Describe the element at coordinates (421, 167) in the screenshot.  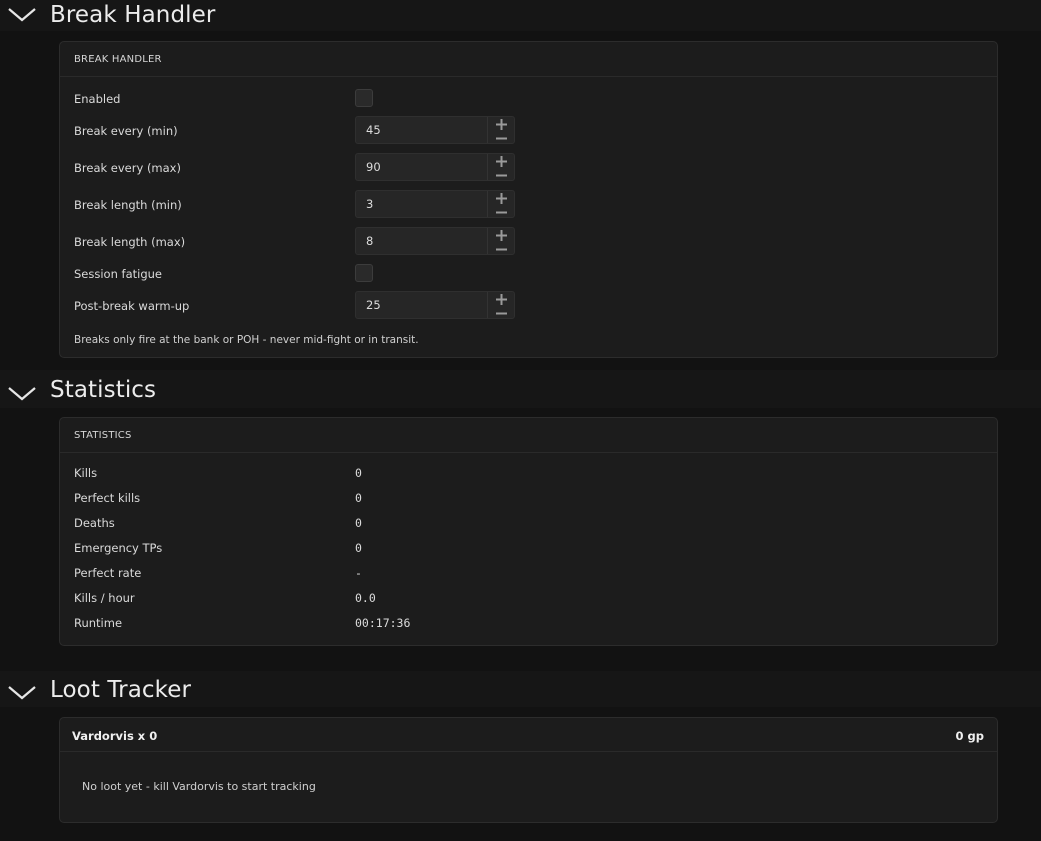
I see `break-every-max-input` at that location.